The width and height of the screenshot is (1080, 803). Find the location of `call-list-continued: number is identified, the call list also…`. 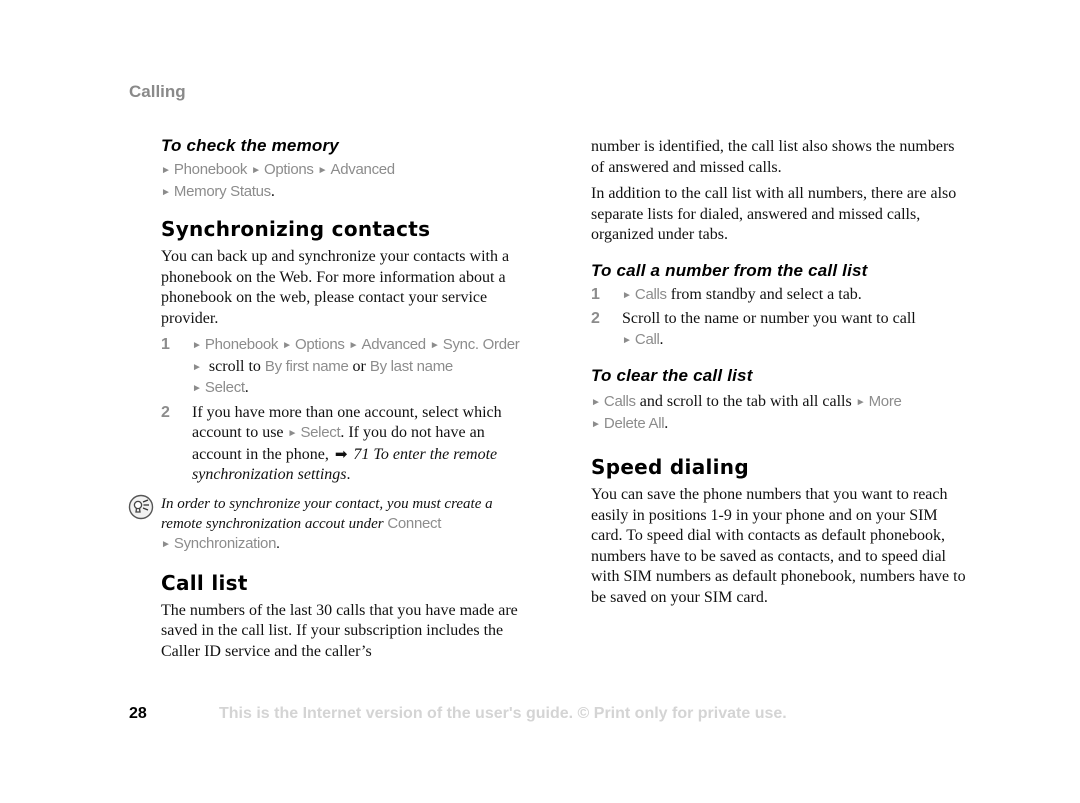

call-list-continued: number is identified, the call list also… is located at coordinates (773, 157).